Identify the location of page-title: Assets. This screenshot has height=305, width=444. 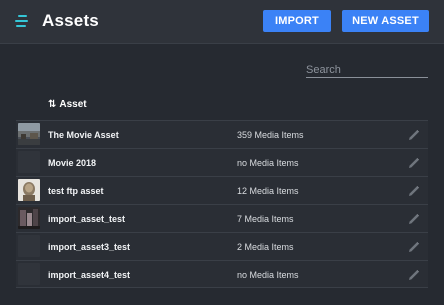
(70, 20).